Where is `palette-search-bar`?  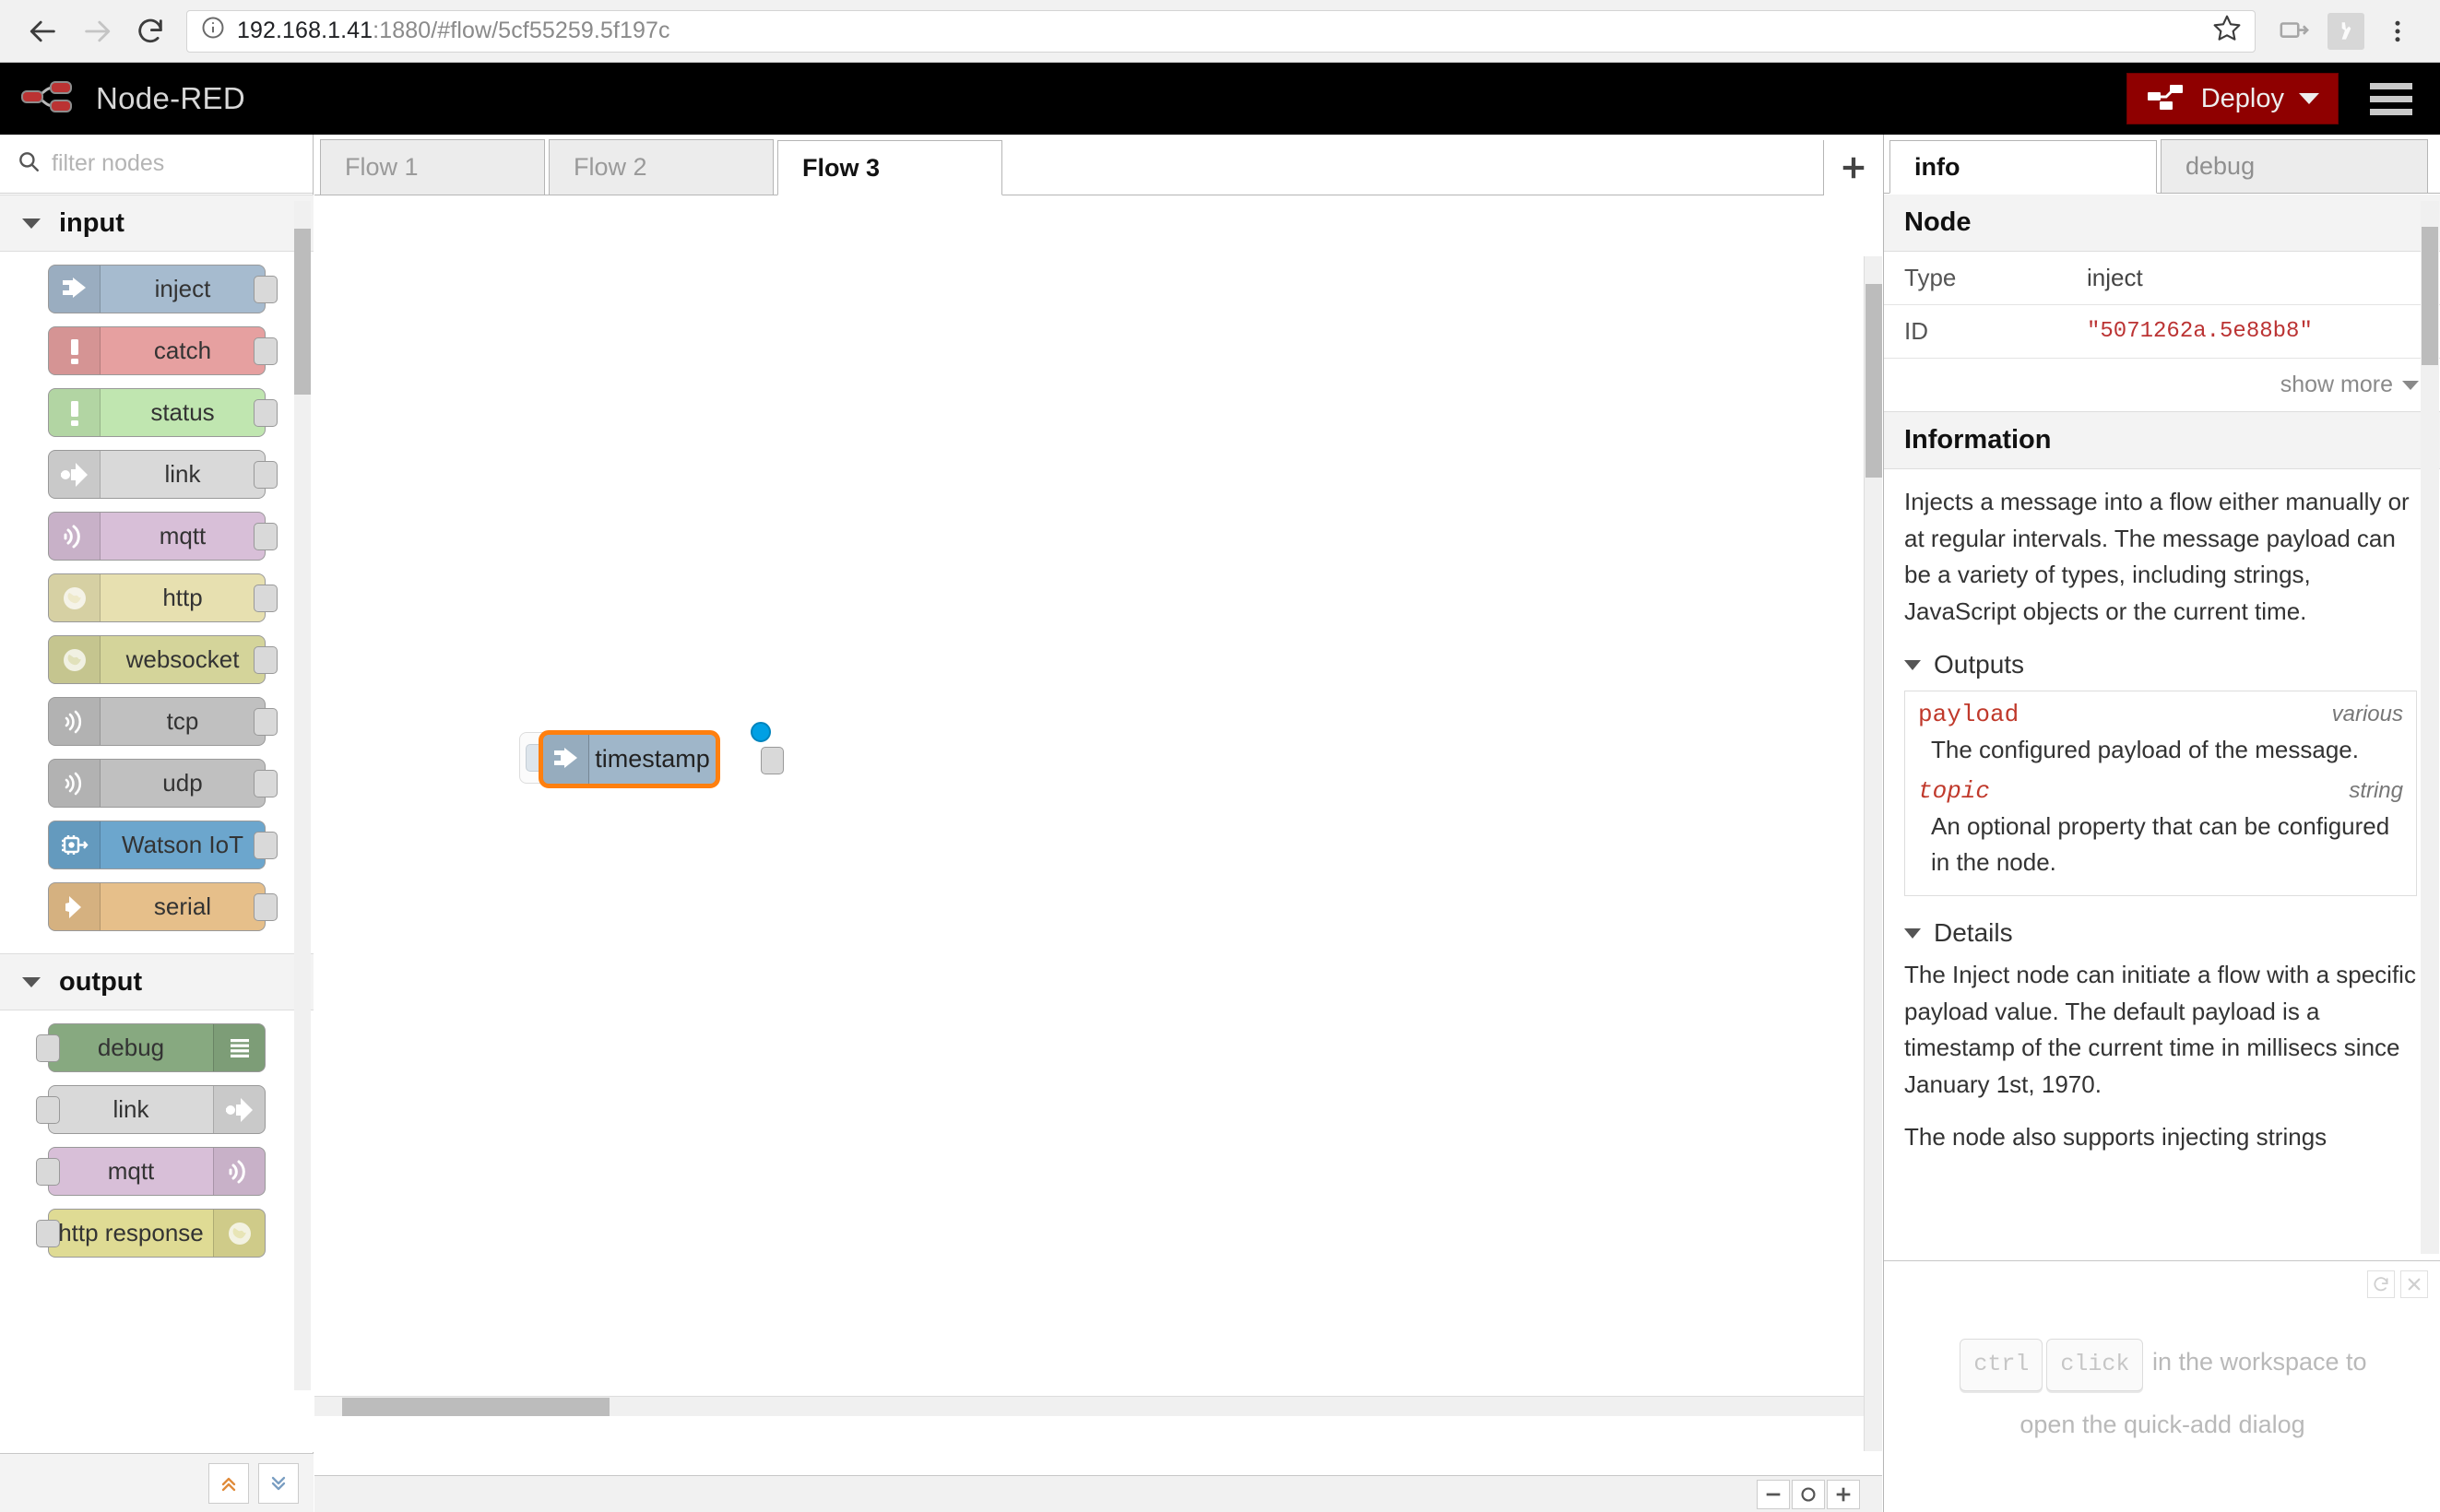 palette-search-bar is located at coordinates (156, 164).